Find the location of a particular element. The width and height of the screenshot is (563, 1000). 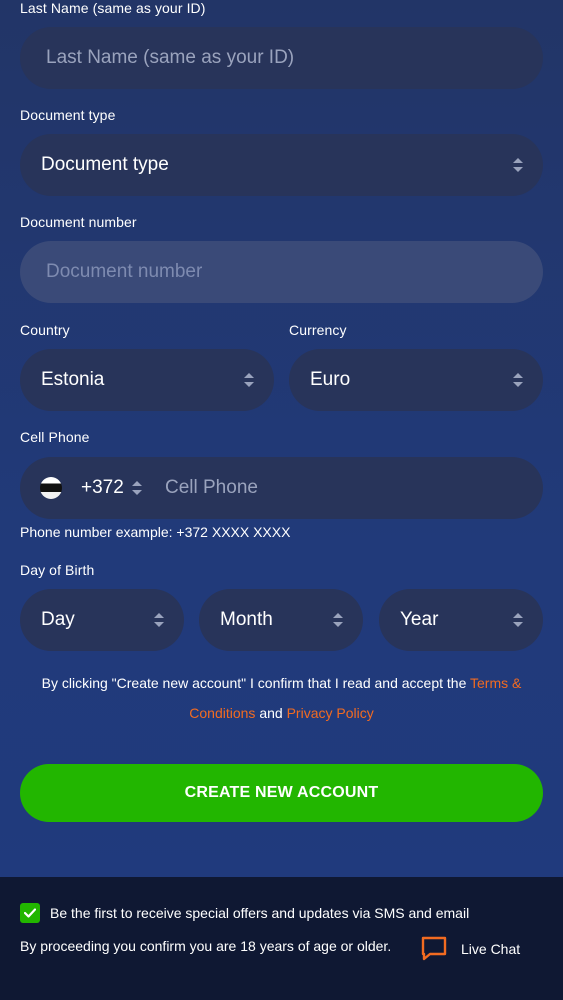

document-type-select: Document type is located at coordinates (281, 165).